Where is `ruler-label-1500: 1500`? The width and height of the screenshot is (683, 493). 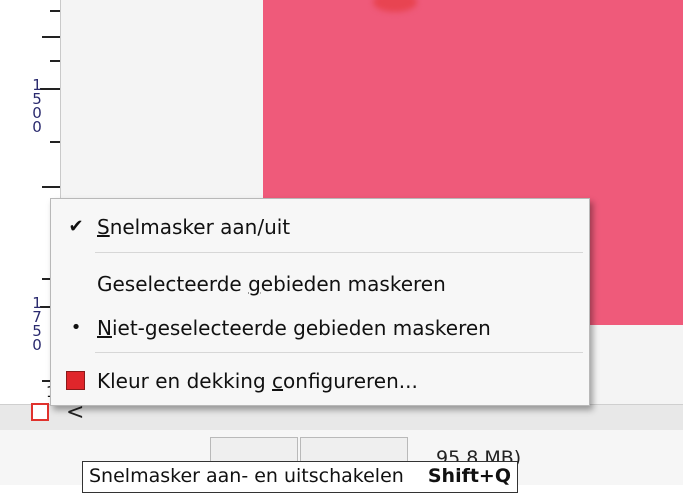 ruler-label-1500: 1500 is located at coordinates (37, 106).